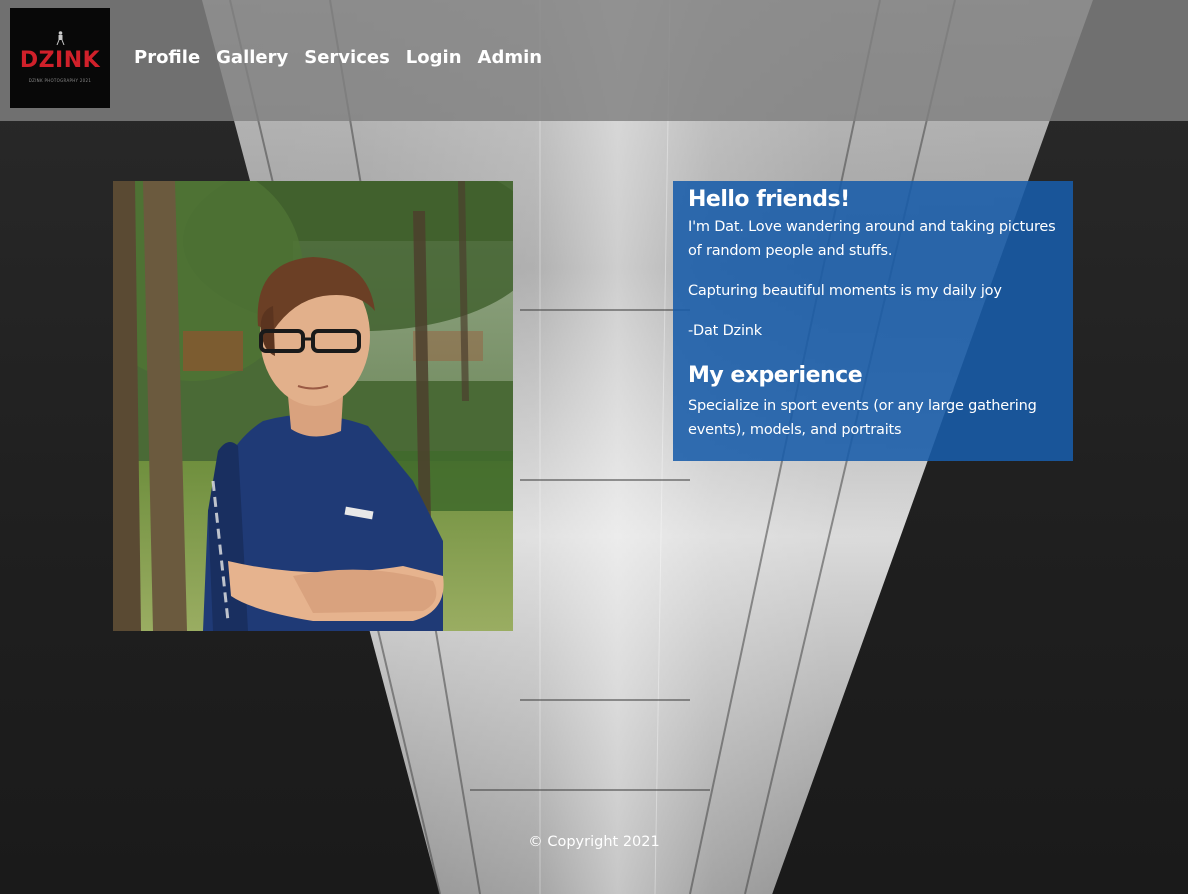 The height and width of the screenshot is (894, 1188). I want to click on nav-admin: Admin, so click(510, 57).